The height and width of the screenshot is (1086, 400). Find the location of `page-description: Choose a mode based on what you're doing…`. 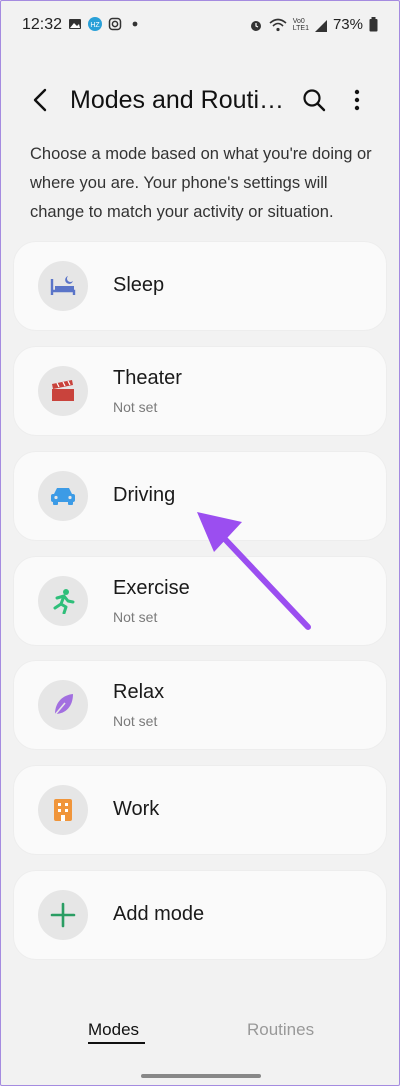

page-description: Choose a mode based on what you're doing… is located at coordinates (201, 183).